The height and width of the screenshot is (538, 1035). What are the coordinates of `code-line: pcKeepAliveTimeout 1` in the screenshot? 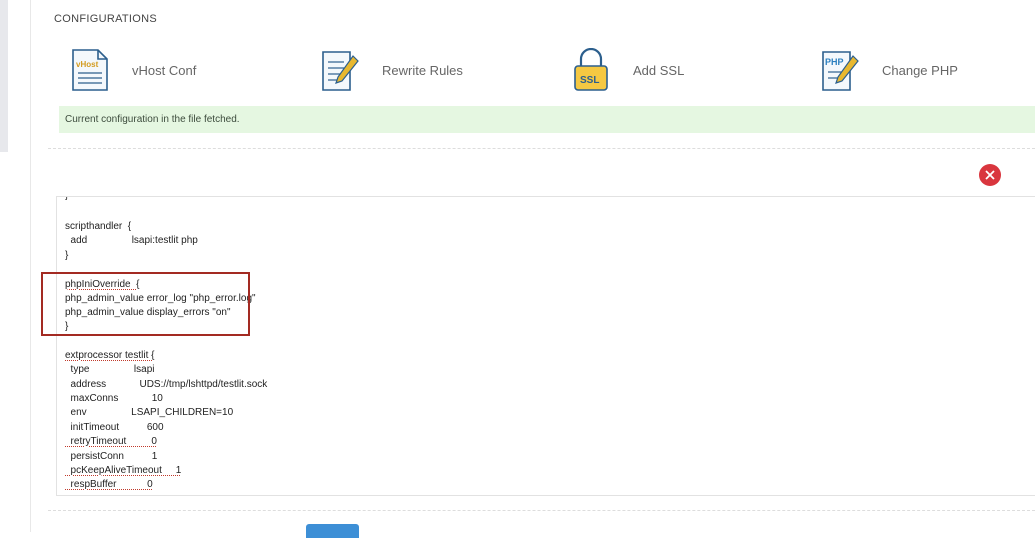 It's located at (123, 470).